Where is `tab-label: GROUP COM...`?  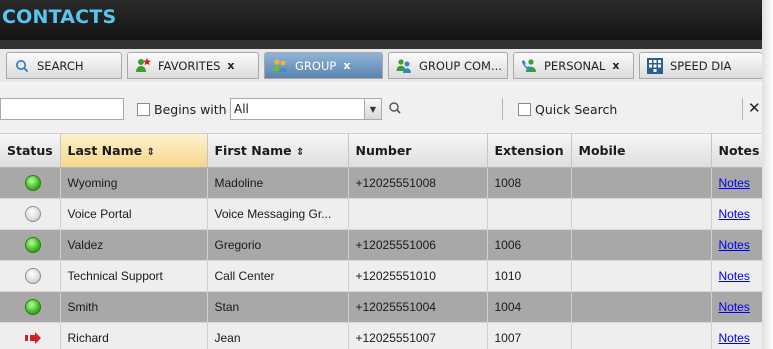
tab-label: GROUP COM... is located at coordinates (460, 65).